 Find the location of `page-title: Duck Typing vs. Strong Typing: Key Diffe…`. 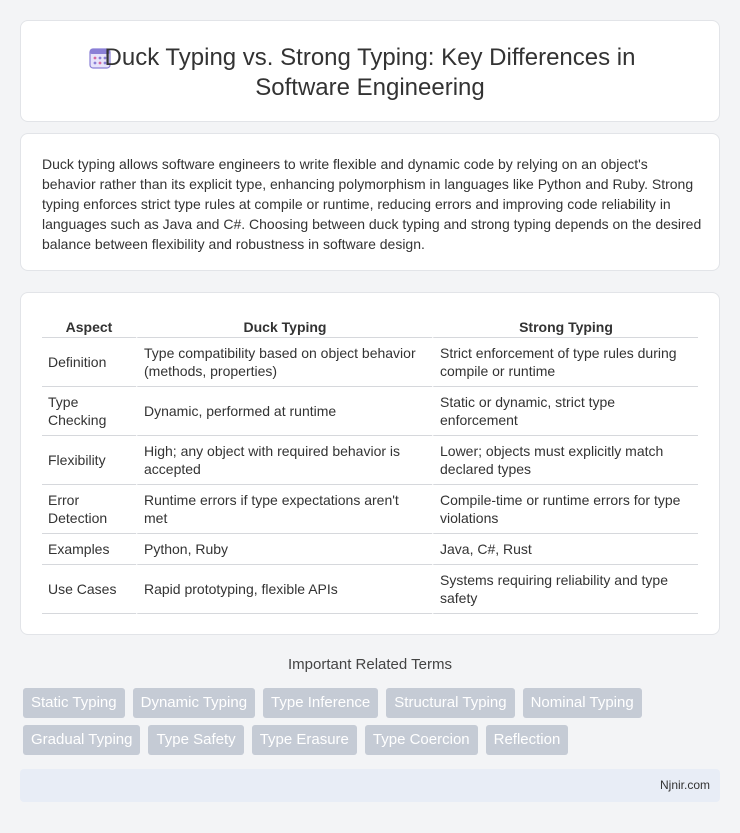

page-title: Duck Typing vs. Strong Typing: Key Diffe… is located at coordinates (370, 73).